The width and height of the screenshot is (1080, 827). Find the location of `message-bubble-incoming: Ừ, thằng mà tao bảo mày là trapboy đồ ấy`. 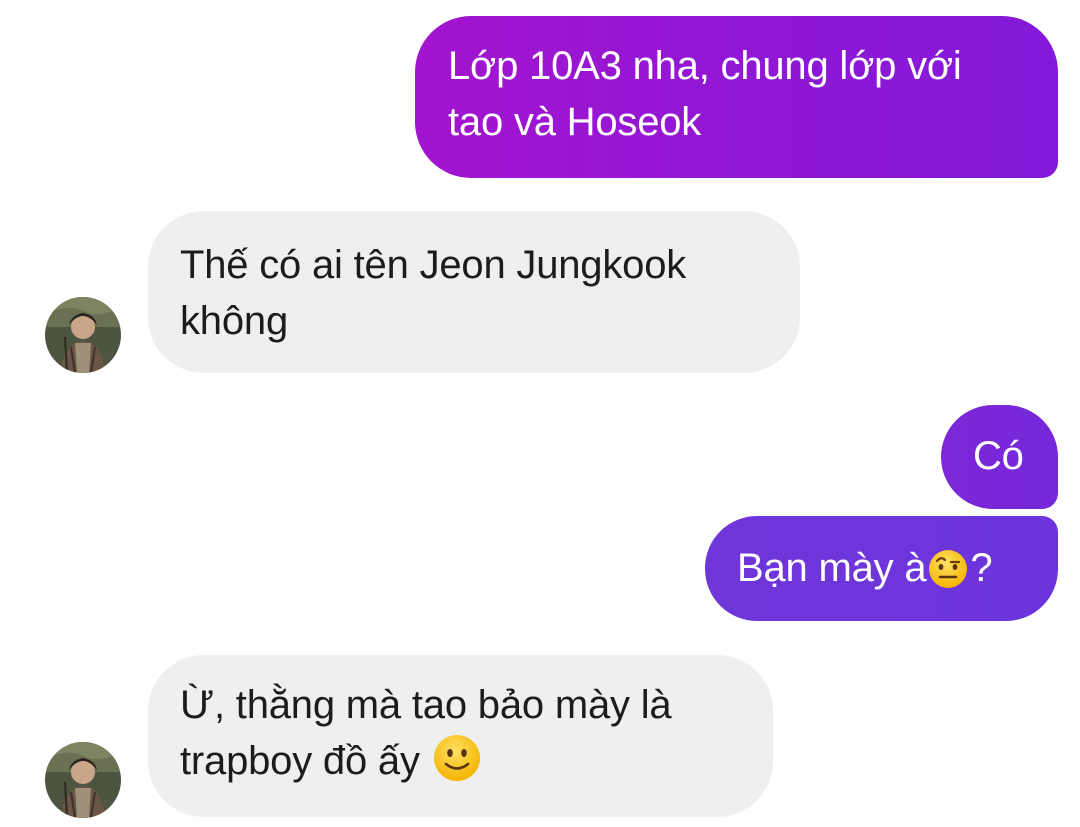

message-bubble-incoming: Ừ, thằng mà tao bảo mày là trapboy đồ ấy is located at coordinates (460, 736).